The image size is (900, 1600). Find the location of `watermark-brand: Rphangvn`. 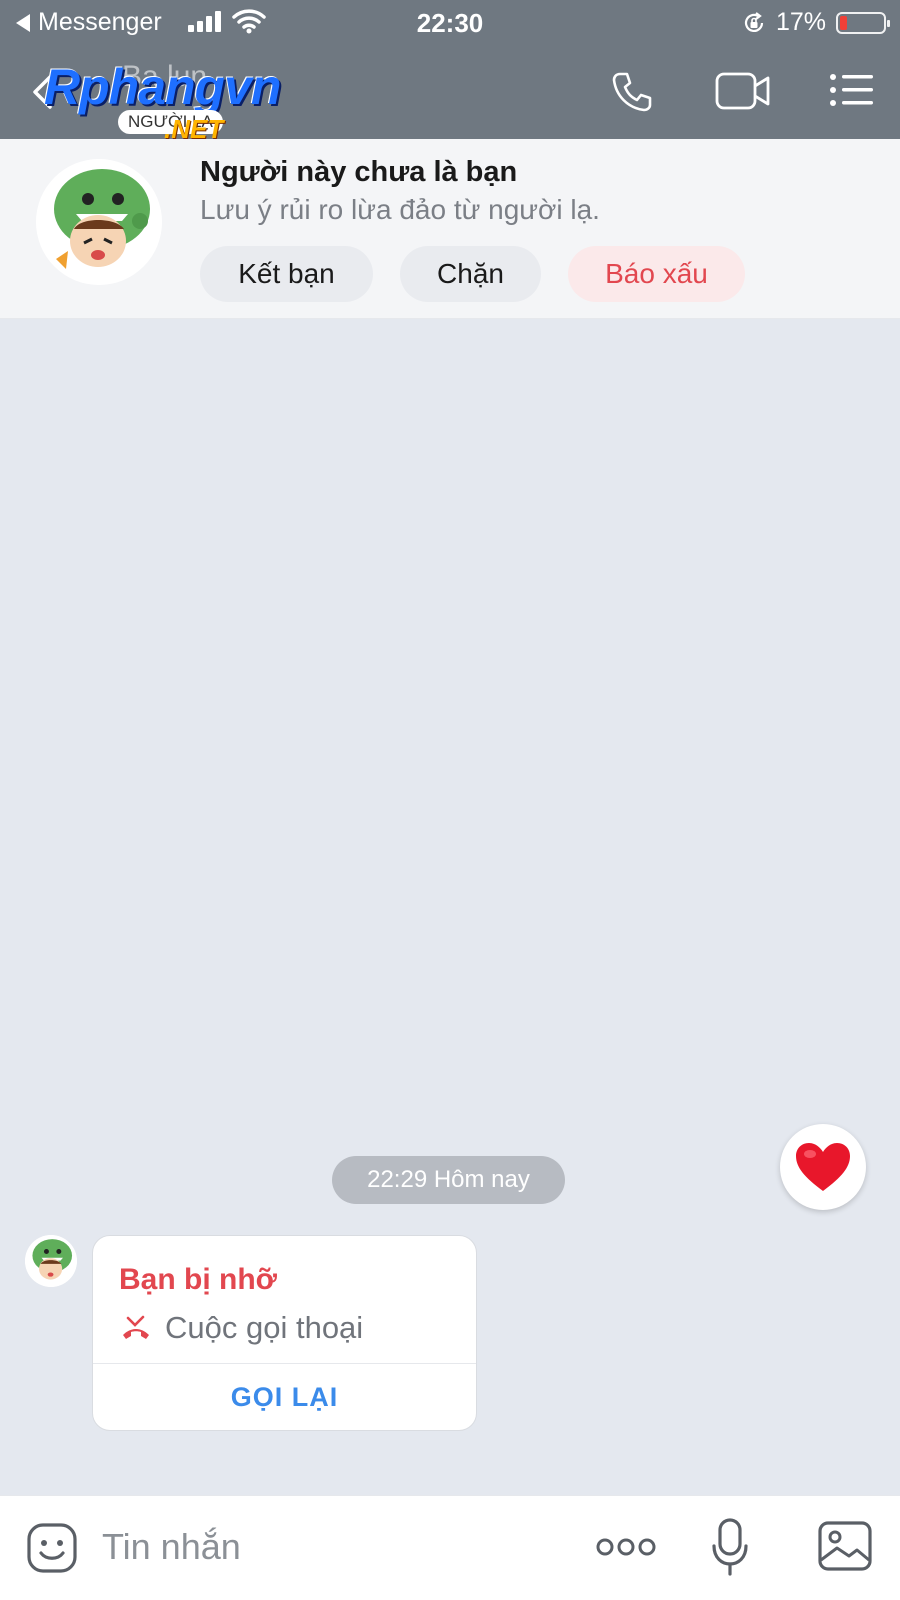

watermark-brand: Rphangvn is located at coordinates (162, 87).